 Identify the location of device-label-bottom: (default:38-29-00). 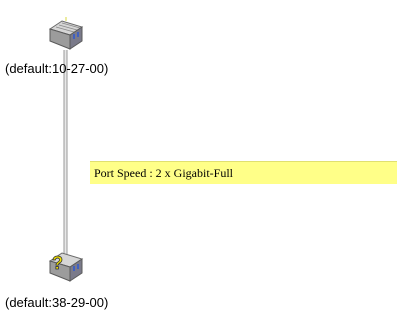
(57, 302).